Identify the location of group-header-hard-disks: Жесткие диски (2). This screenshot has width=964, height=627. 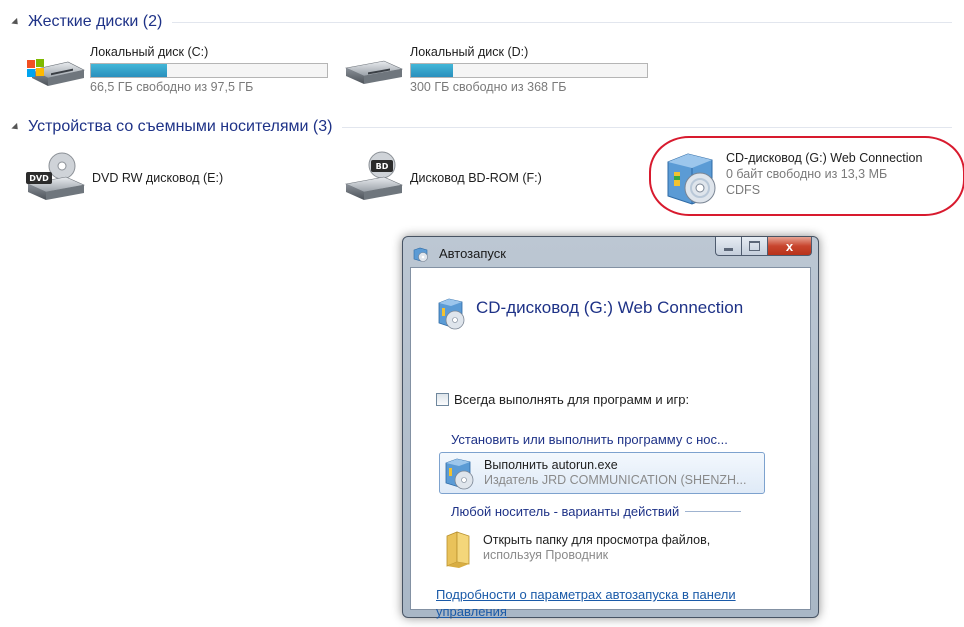
(481, 22).